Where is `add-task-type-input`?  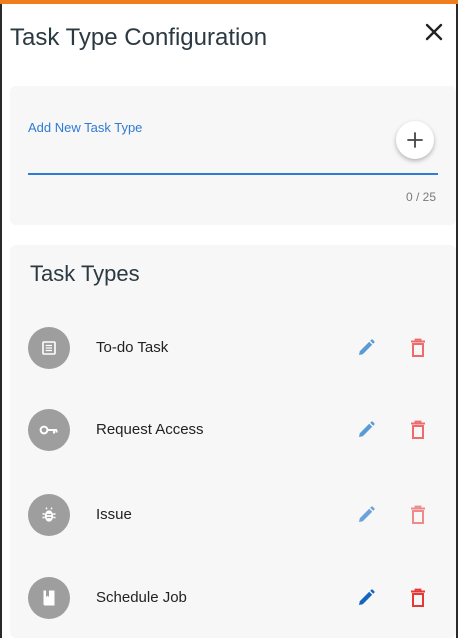
add-task-type-input is located at coordinates (203, 155).